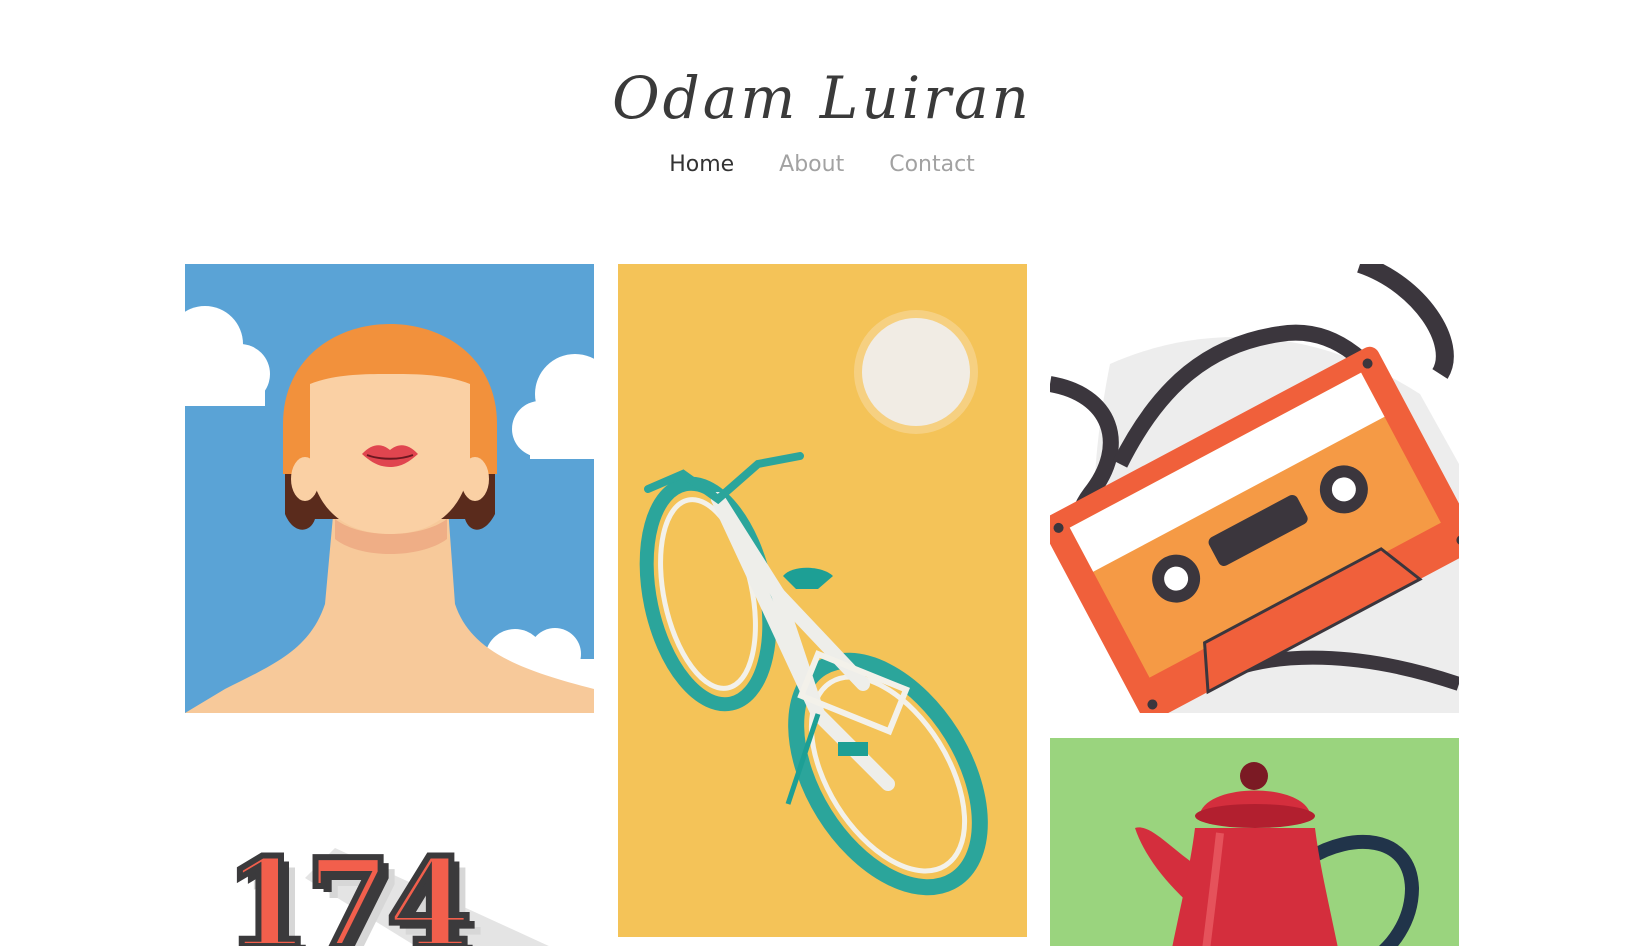 This screenshot has height=946, width=1644. What do you see at coordinates (932, 165) in the screenshot?
I see `nav-contact-link: Contact` at bounding box center [932, 165].